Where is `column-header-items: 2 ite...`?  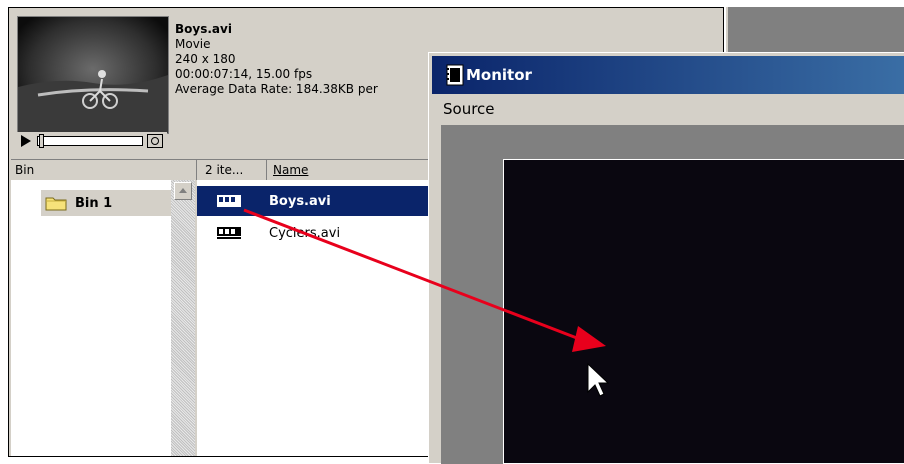 column-header-items: 2 ite... is located at coordinates (234, 170).